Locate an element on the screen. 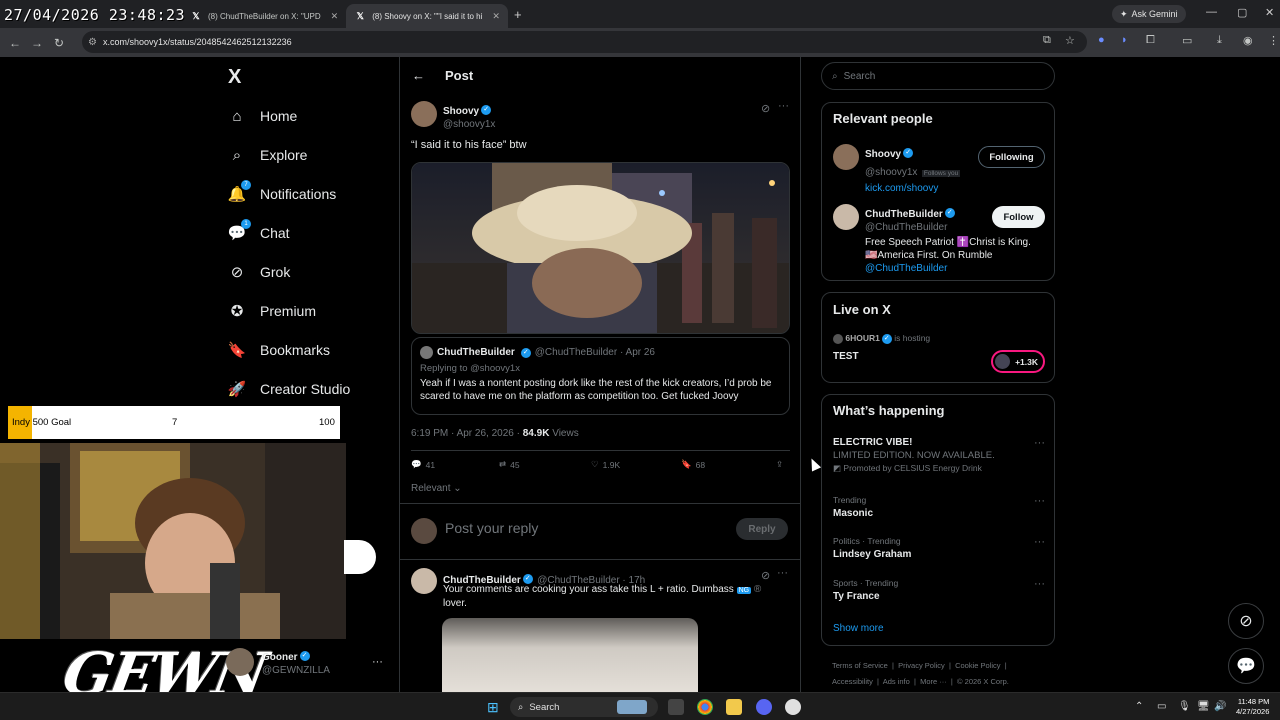 The height and width of the screenshot is (720, 1280). back-arrow-icon: ← is located at coordinates (418, 75).